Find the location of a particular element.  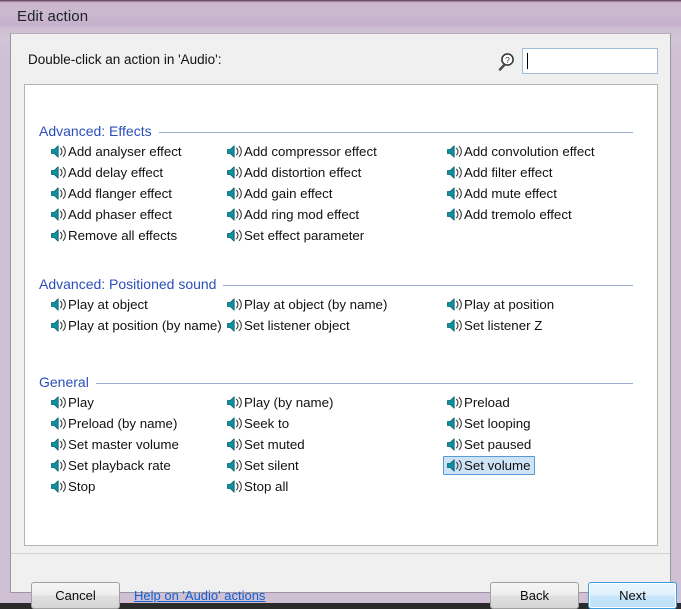

action-item: Remove all effects is located at coordinates (114, 235).